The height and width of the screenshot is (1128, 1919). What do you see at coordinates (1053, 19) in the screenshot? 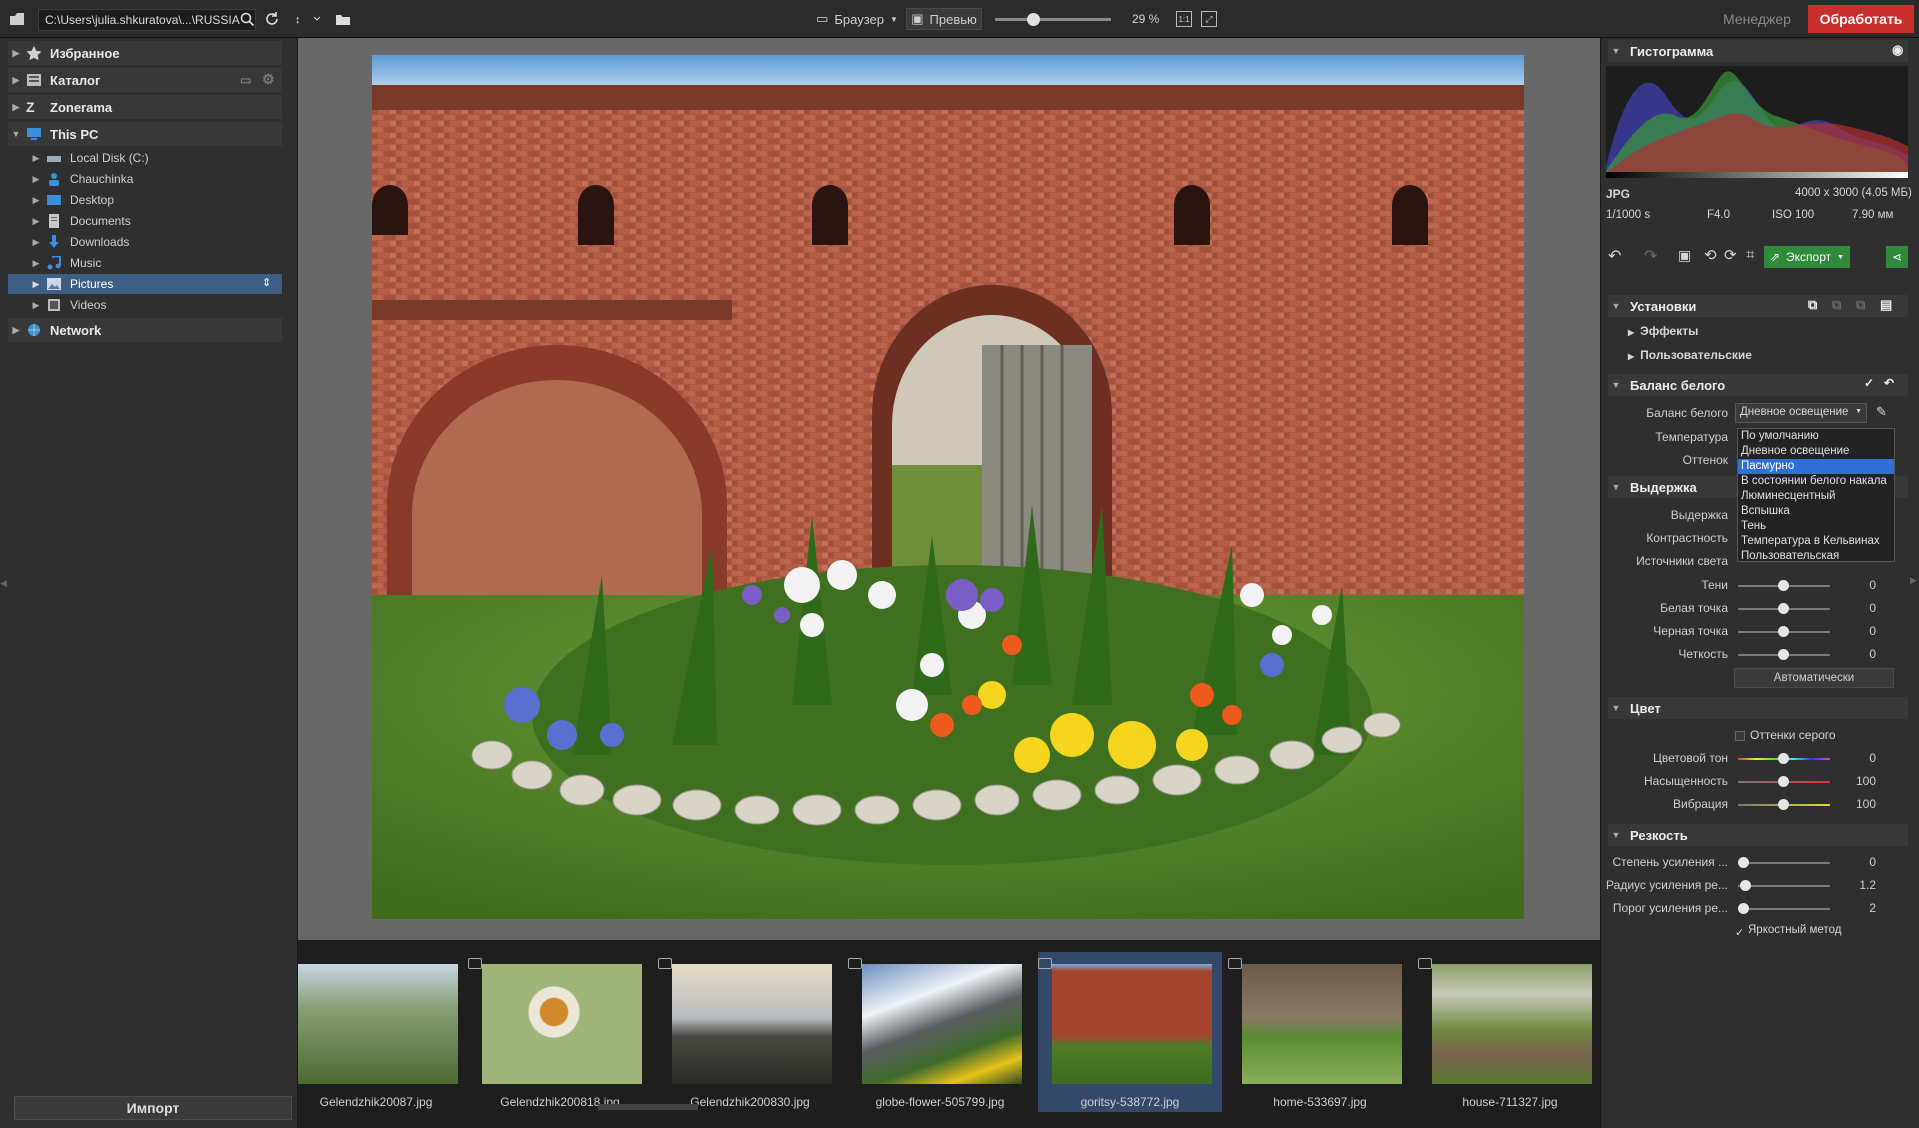
I see `zoom-slider` at bounding box center [1053, 19].